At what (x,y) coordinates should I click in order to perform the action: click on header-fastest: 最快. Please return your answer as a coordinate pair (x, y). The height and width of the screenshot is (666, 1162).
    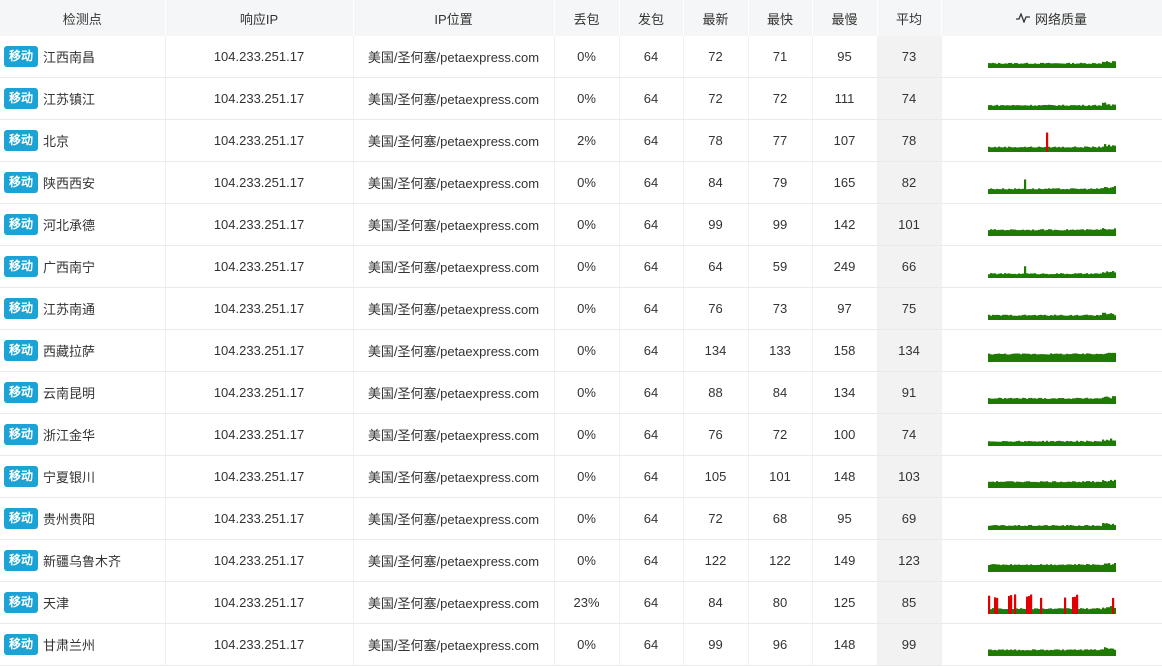
    Looking at the image, I should click on (780, 18).